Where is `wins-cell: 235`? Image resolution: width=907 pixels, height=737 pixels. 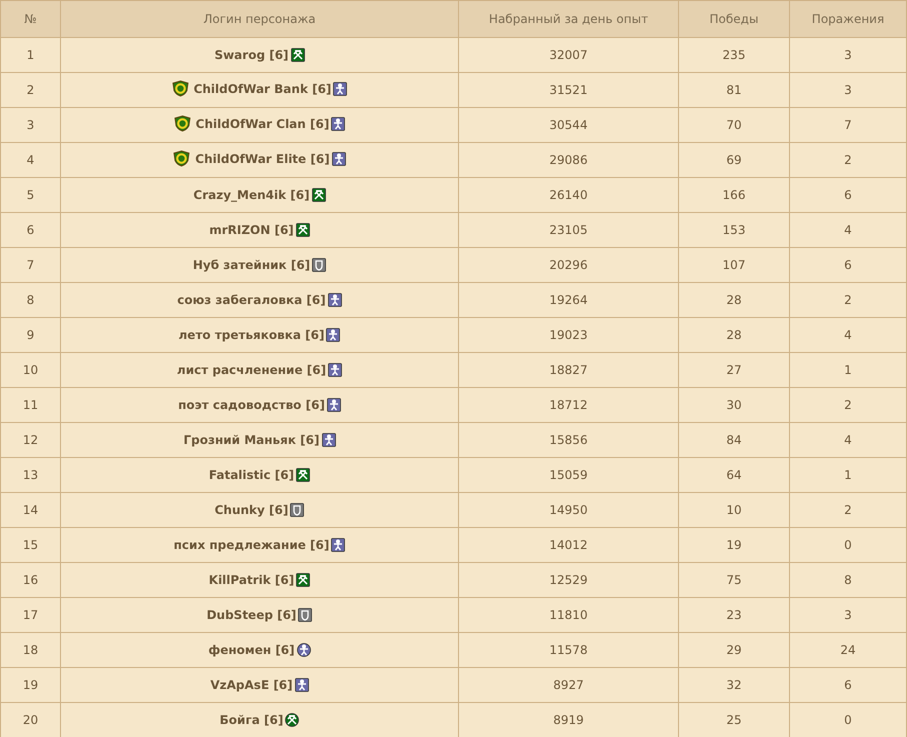 wins-cell: 235 is located at coordinates (734, 55).